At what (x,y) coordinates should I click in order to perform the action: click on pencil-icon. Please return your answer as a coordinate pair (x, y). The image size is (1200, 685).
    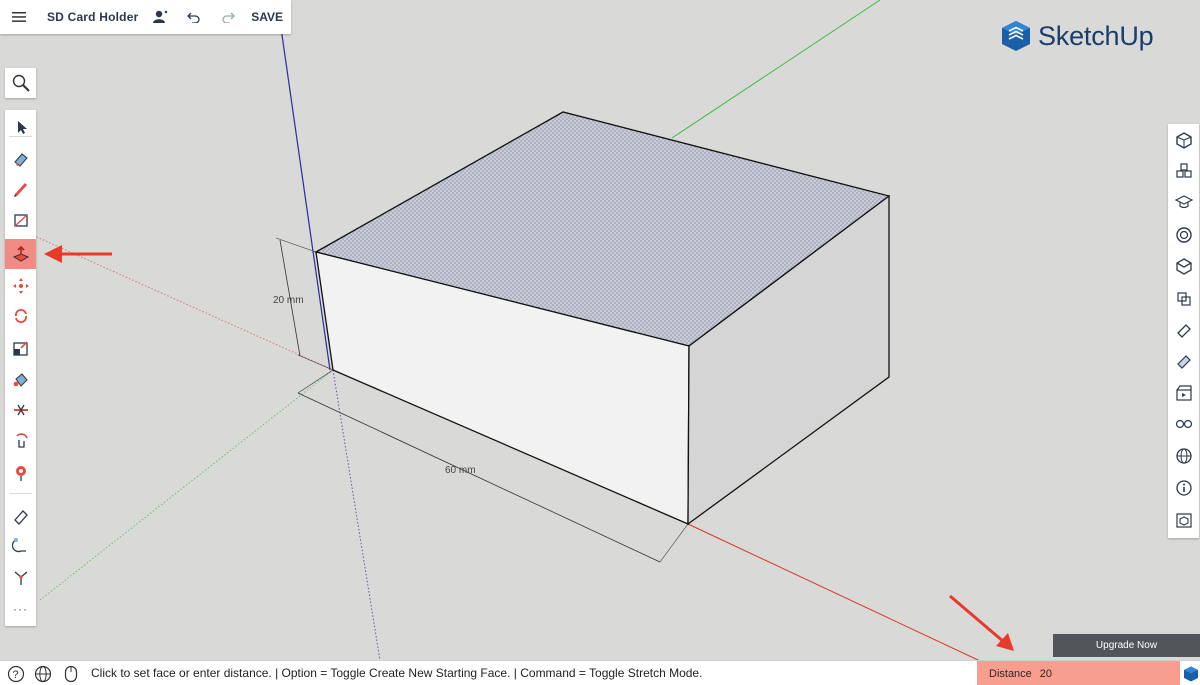
    Looking at the image, I should click on (20, 190).